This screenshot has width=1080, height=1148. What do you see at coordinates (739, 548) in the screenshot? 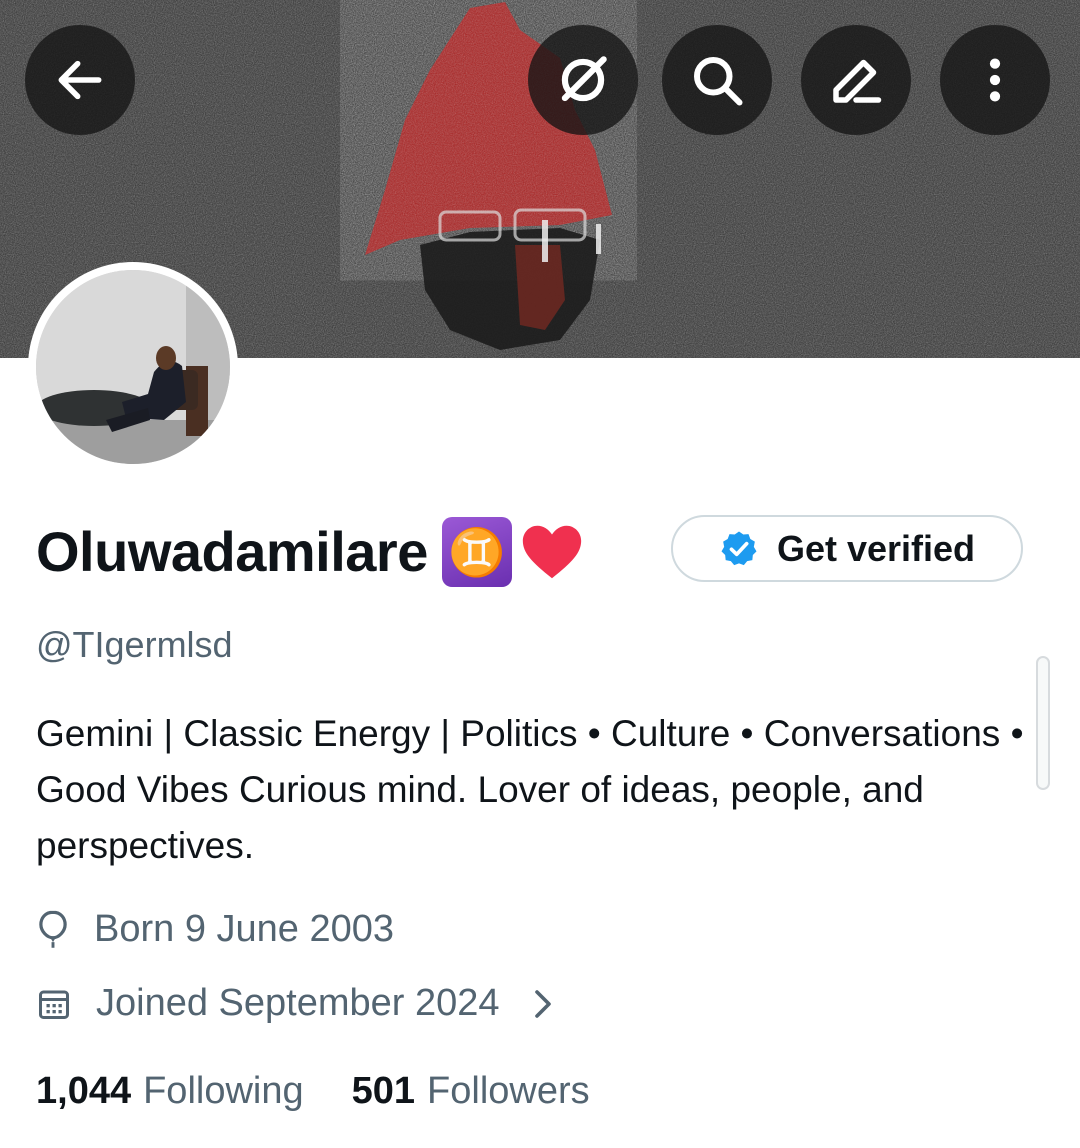
I see `verified-badge-icon` at bounding box center [739, 548].